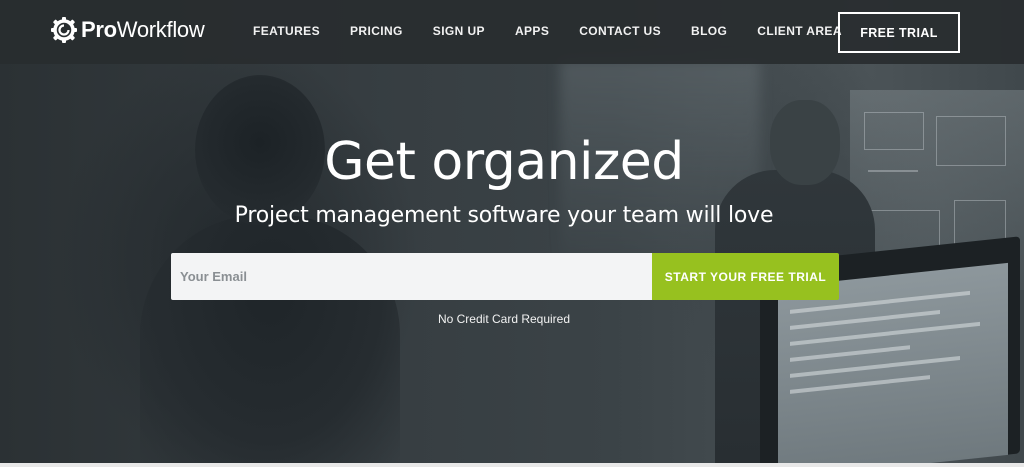 The image size is (1024, 467). Describe the element at coordinates (411, 276) in the screenshot. I see `email-input` at that location.